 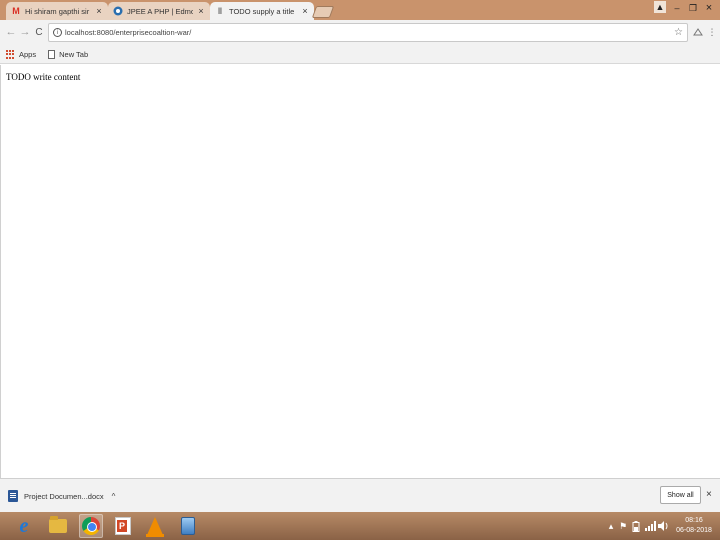 I want to click on tab-gmail: M Hi shiram gapthi sir - I ×, so click(x=57, y=11).